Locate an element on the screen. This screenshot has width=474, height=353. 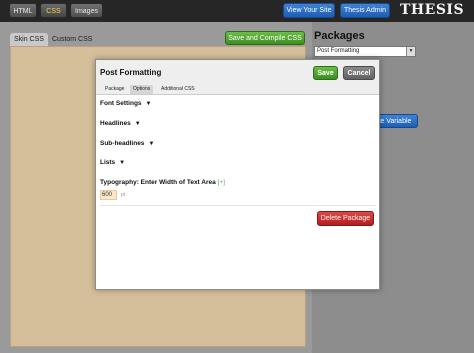
width-unit-label: pt is located at coordinates (123, 195).